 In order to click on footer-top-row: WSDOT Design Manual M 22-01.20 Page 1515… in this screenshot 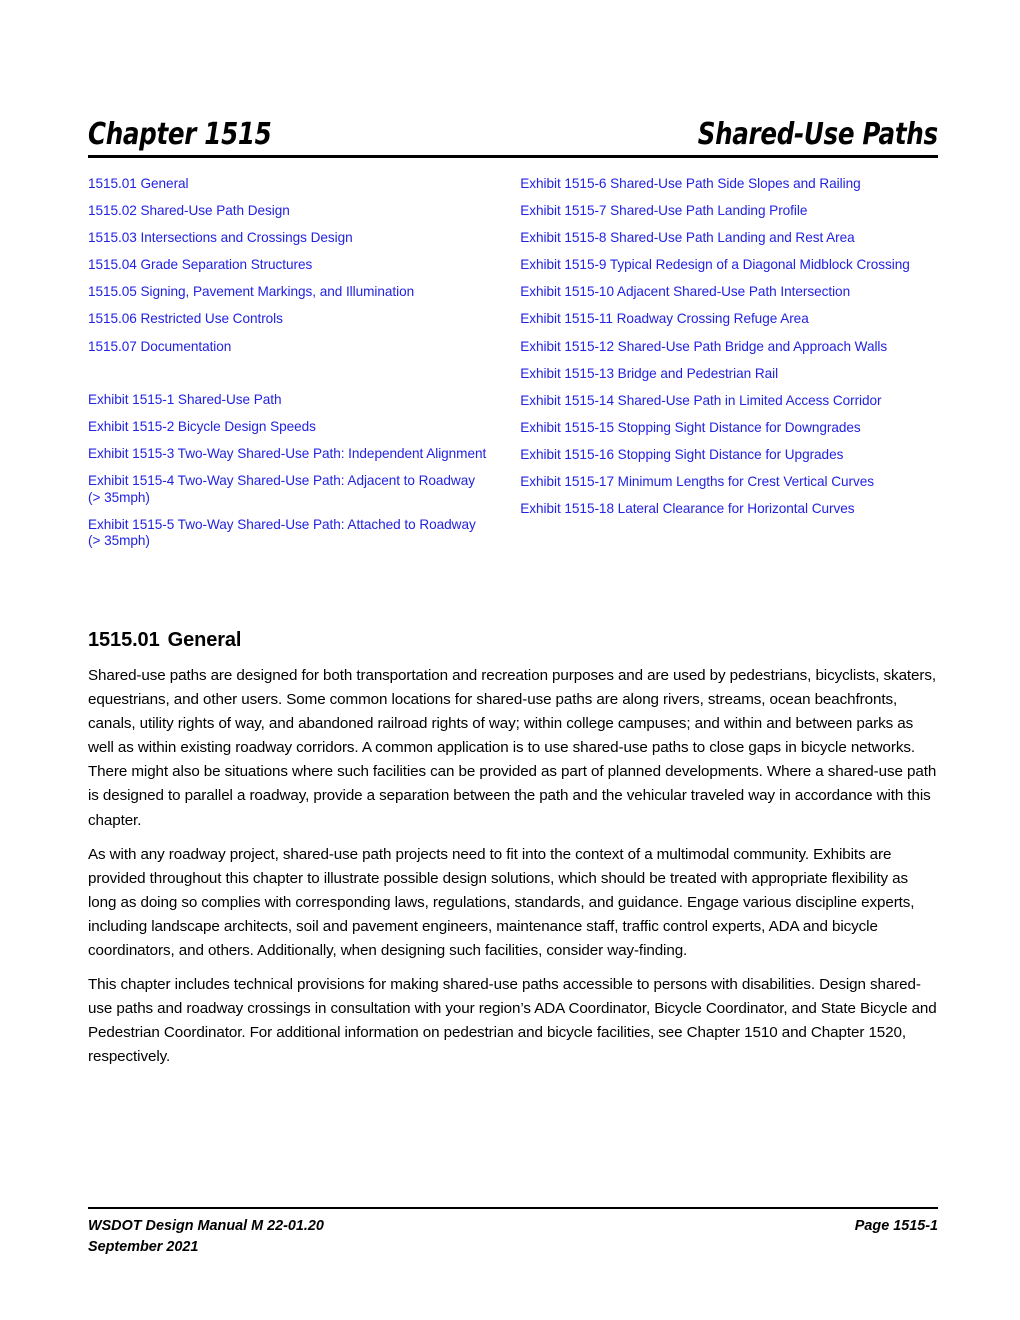, I will do `click(513, 1226)`.